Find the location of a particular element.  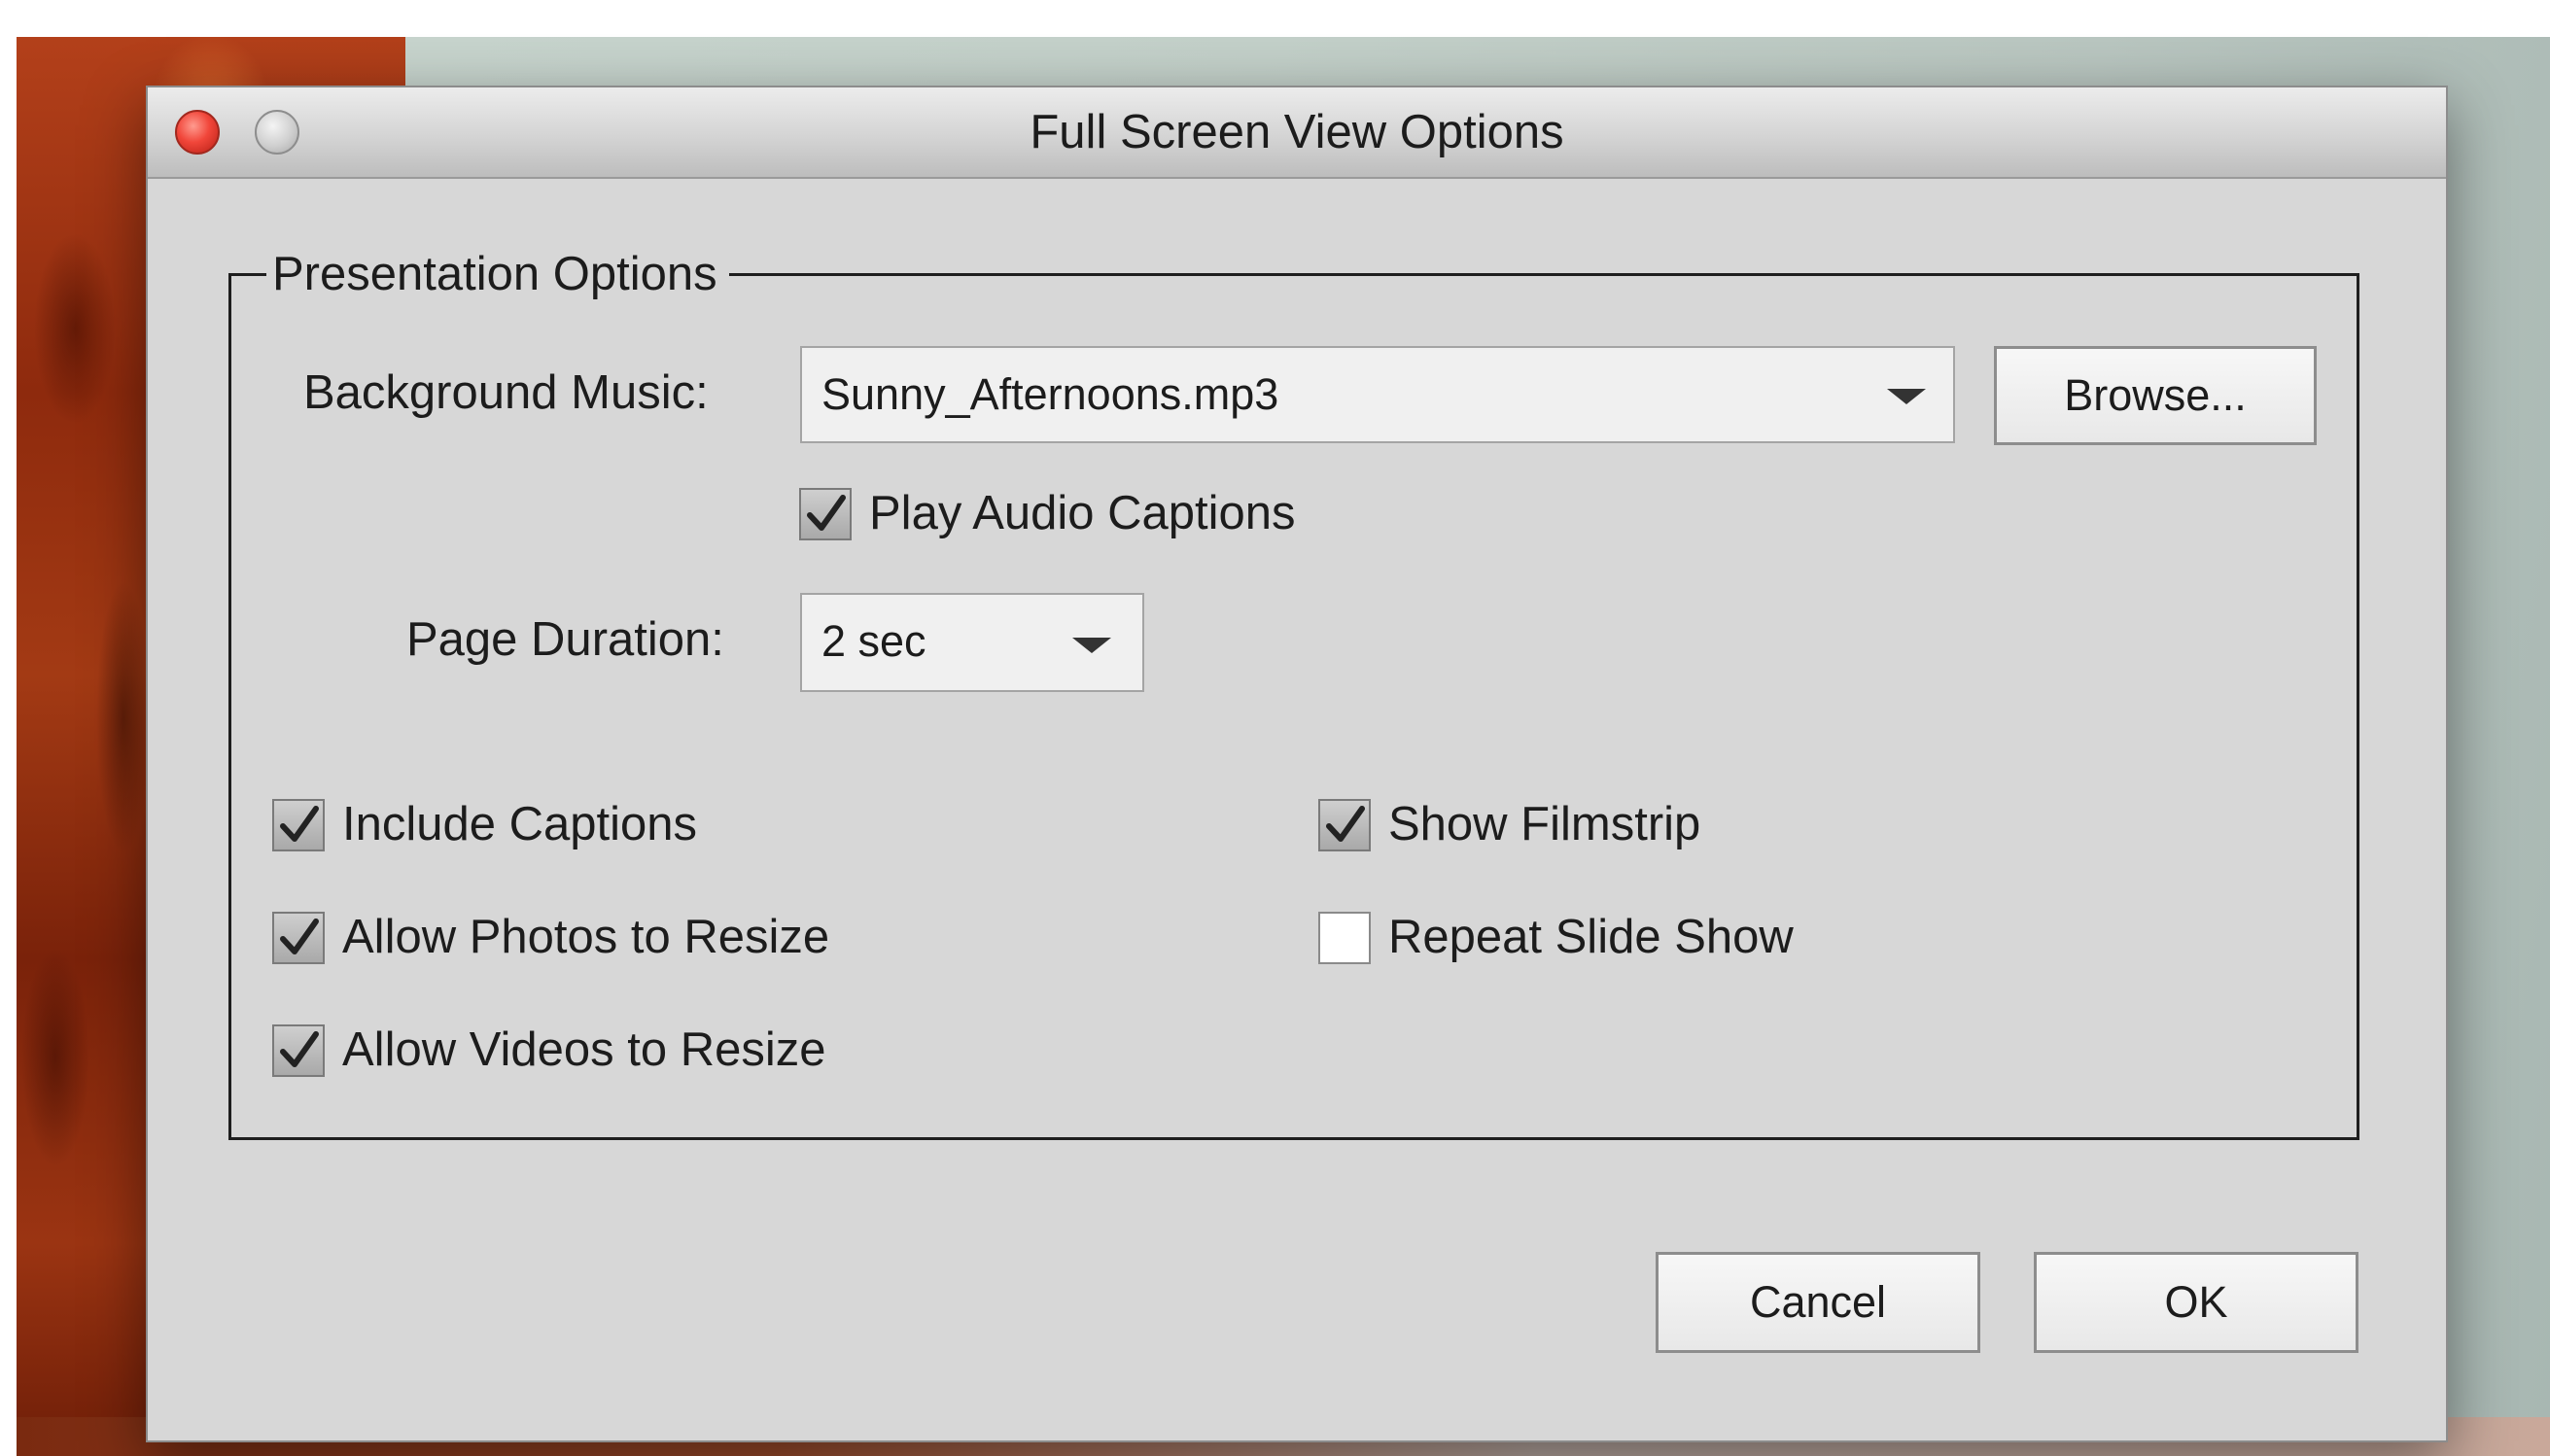

play-audio-captions-box is located at coordinates (825, 514).